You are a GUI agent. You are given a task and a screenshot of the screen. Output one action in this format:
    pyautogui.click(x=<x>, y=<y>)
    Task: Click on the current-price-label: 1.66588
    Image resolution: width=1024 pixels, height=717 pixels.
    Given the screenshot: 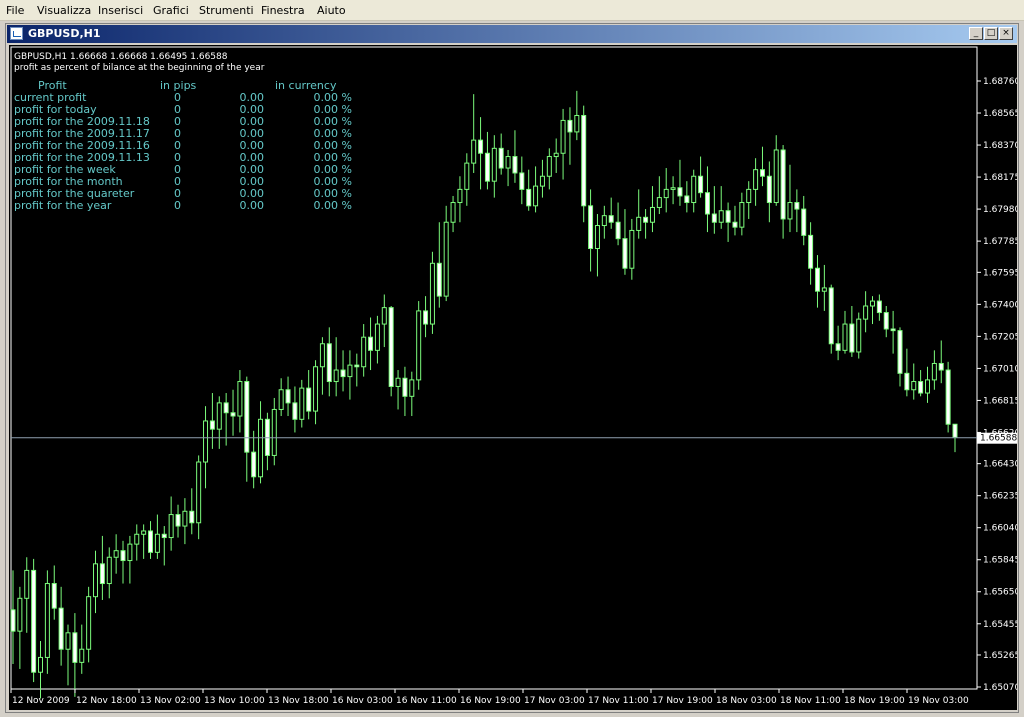 What is the action you would take?
    pyautogui.click(x=998, y=439)
    